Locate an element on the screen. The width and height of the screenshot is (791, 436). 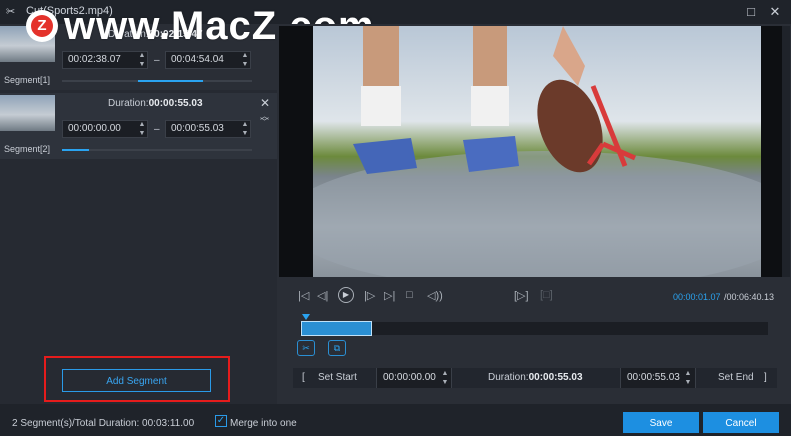
move-down-icon: ﹀ is located at coordinates (264, 121).